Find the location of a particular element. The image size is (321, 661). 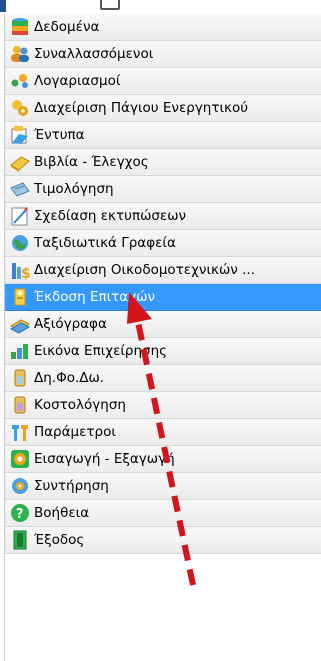

menu-item-label: Βοήθεια is located at coordinates (62, 512).